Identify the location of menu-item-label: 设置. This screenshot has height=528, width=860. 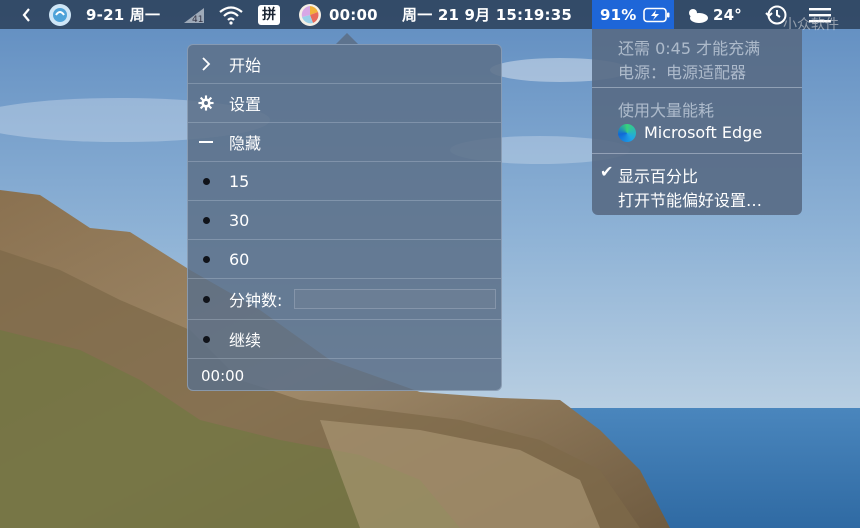
(245, 104).